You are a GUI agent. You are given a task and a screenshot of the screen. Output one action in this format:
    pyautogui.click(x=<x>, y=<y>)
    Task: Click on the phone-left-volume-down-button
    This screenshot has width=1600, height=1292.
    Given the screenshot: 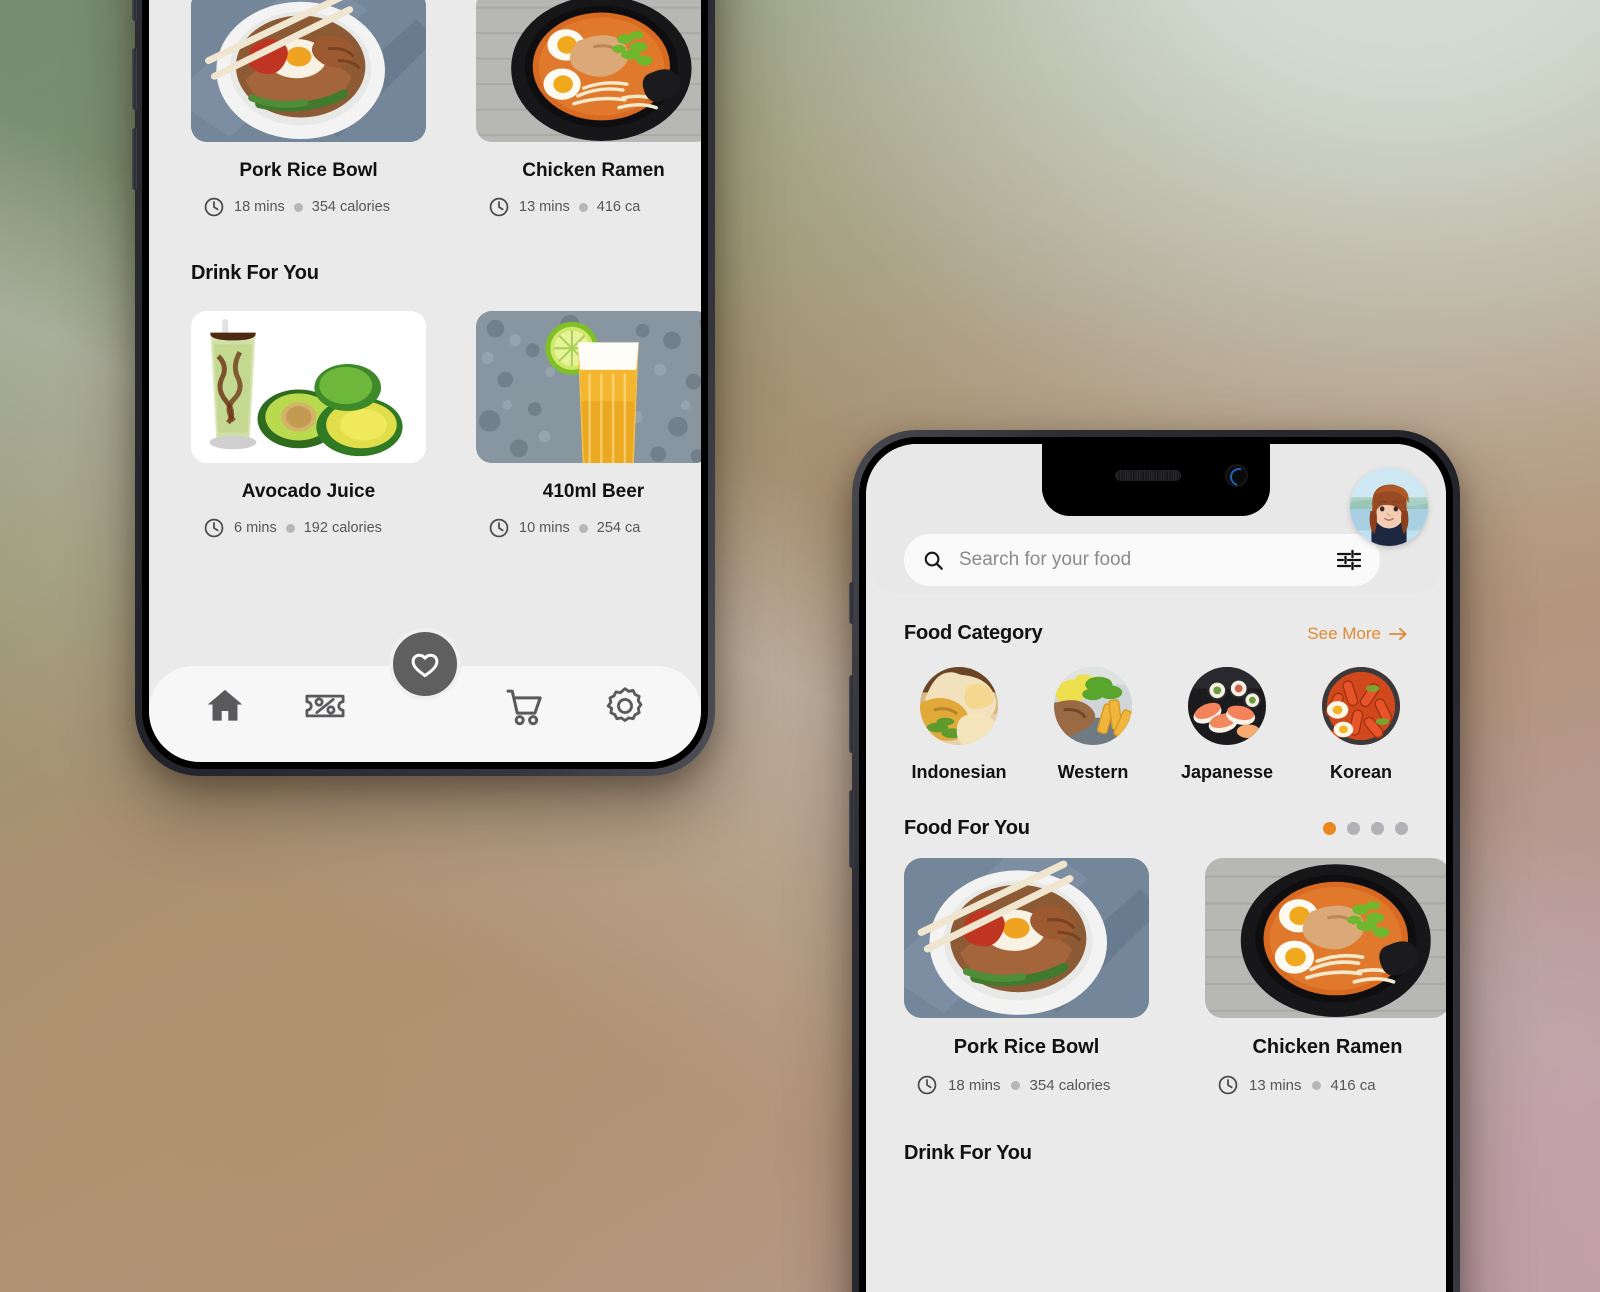 What is the action you would take?
    pyautogui.click(x=134, y=159)
    